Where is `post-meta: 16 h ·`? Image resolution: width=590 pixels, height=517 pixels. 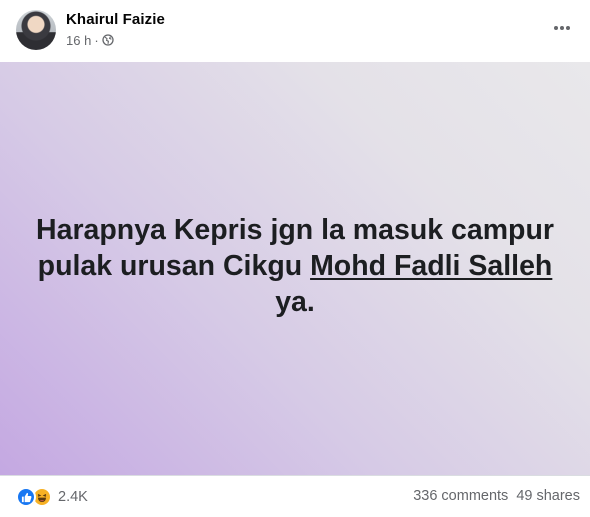 post-meta: 16 h · is located at coordinates (90, 40).